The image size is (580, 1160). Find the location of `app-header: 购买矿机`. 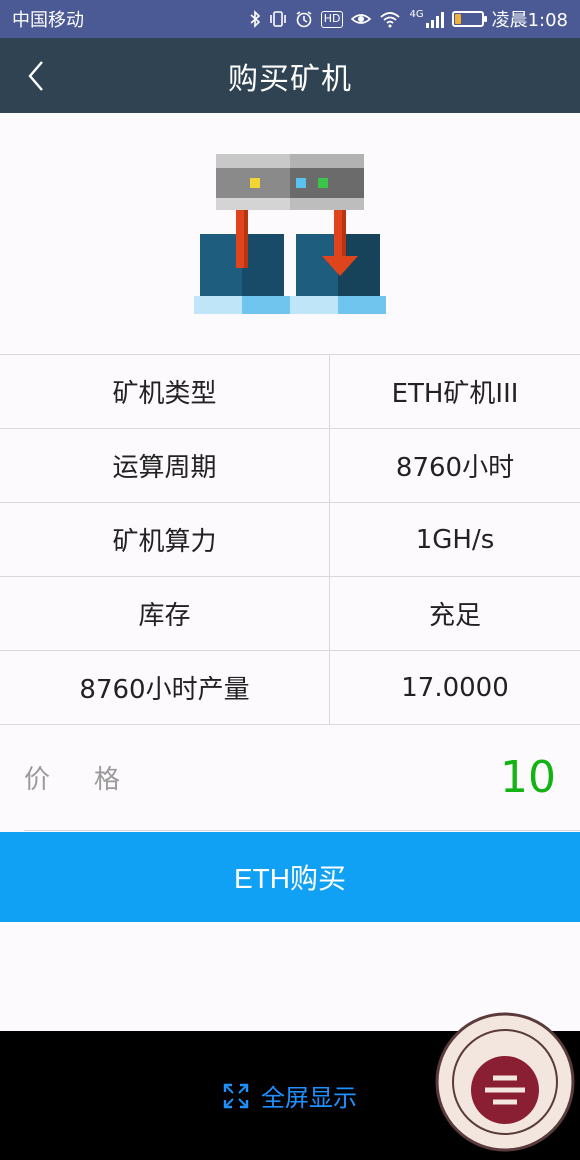

app-header: 购买矿机 is located at coordinates (290, 75).